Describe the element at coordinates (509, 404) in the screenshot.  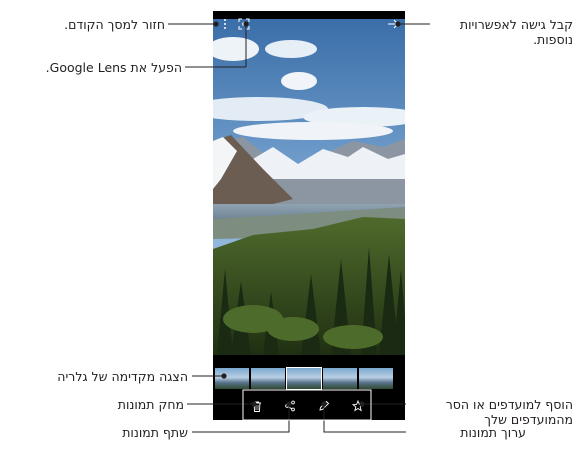
I see `favorites-callout-line1: הוסף למועדפים או הסר` at that location.